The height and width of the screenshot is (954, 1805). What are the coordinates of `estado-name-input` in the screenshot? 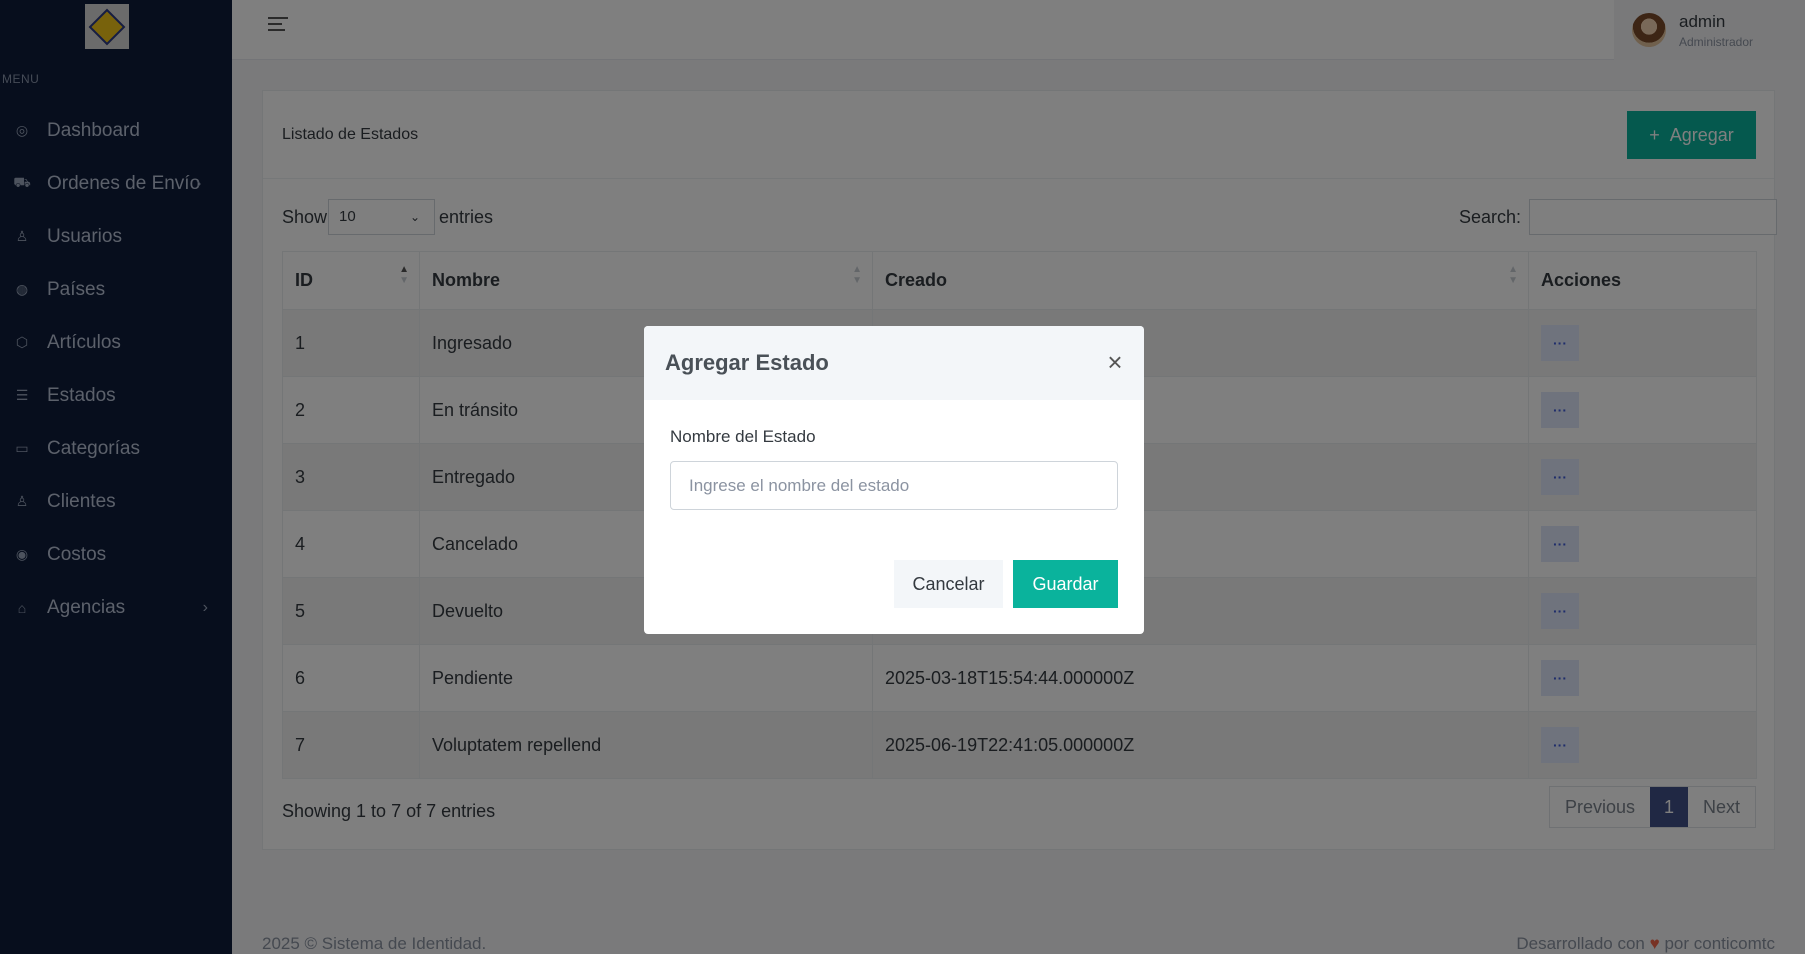 It's located at (894, 485).